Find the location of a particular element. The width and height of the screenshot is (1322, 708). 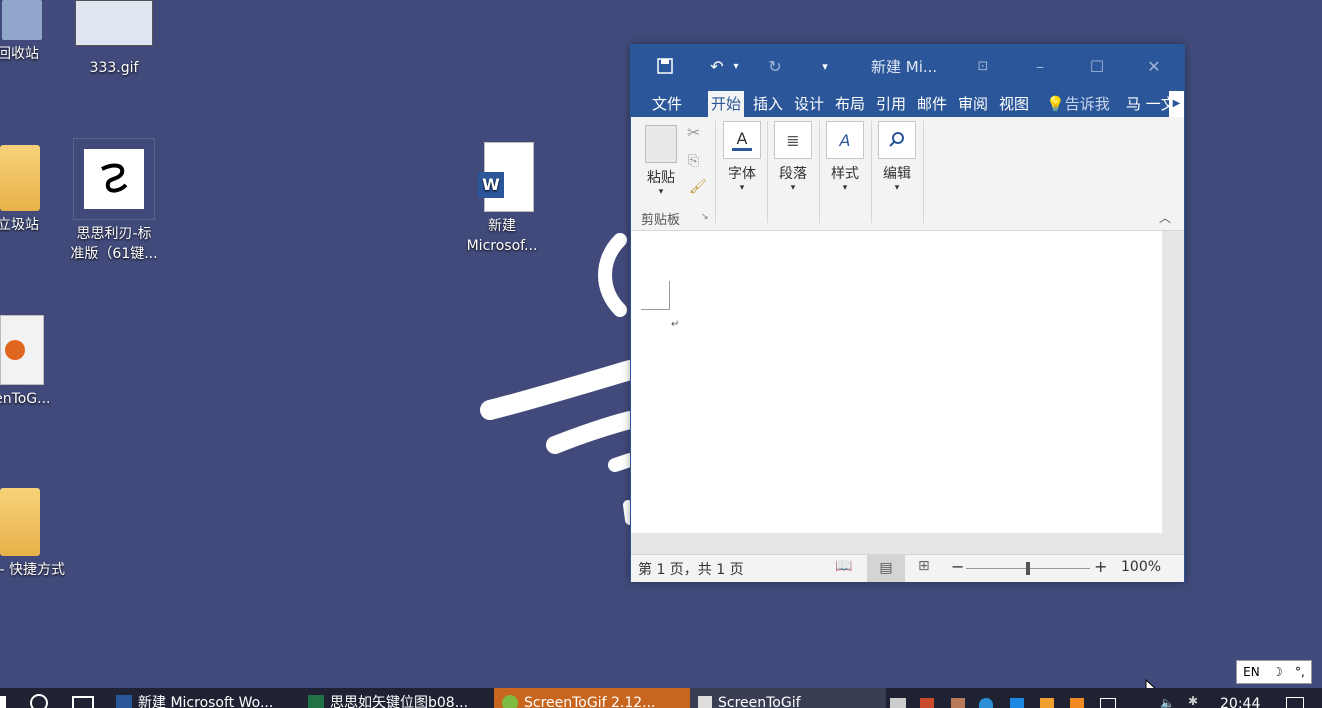

paste-button: 粘贴 ▾ is located at coordinates (661, 159).